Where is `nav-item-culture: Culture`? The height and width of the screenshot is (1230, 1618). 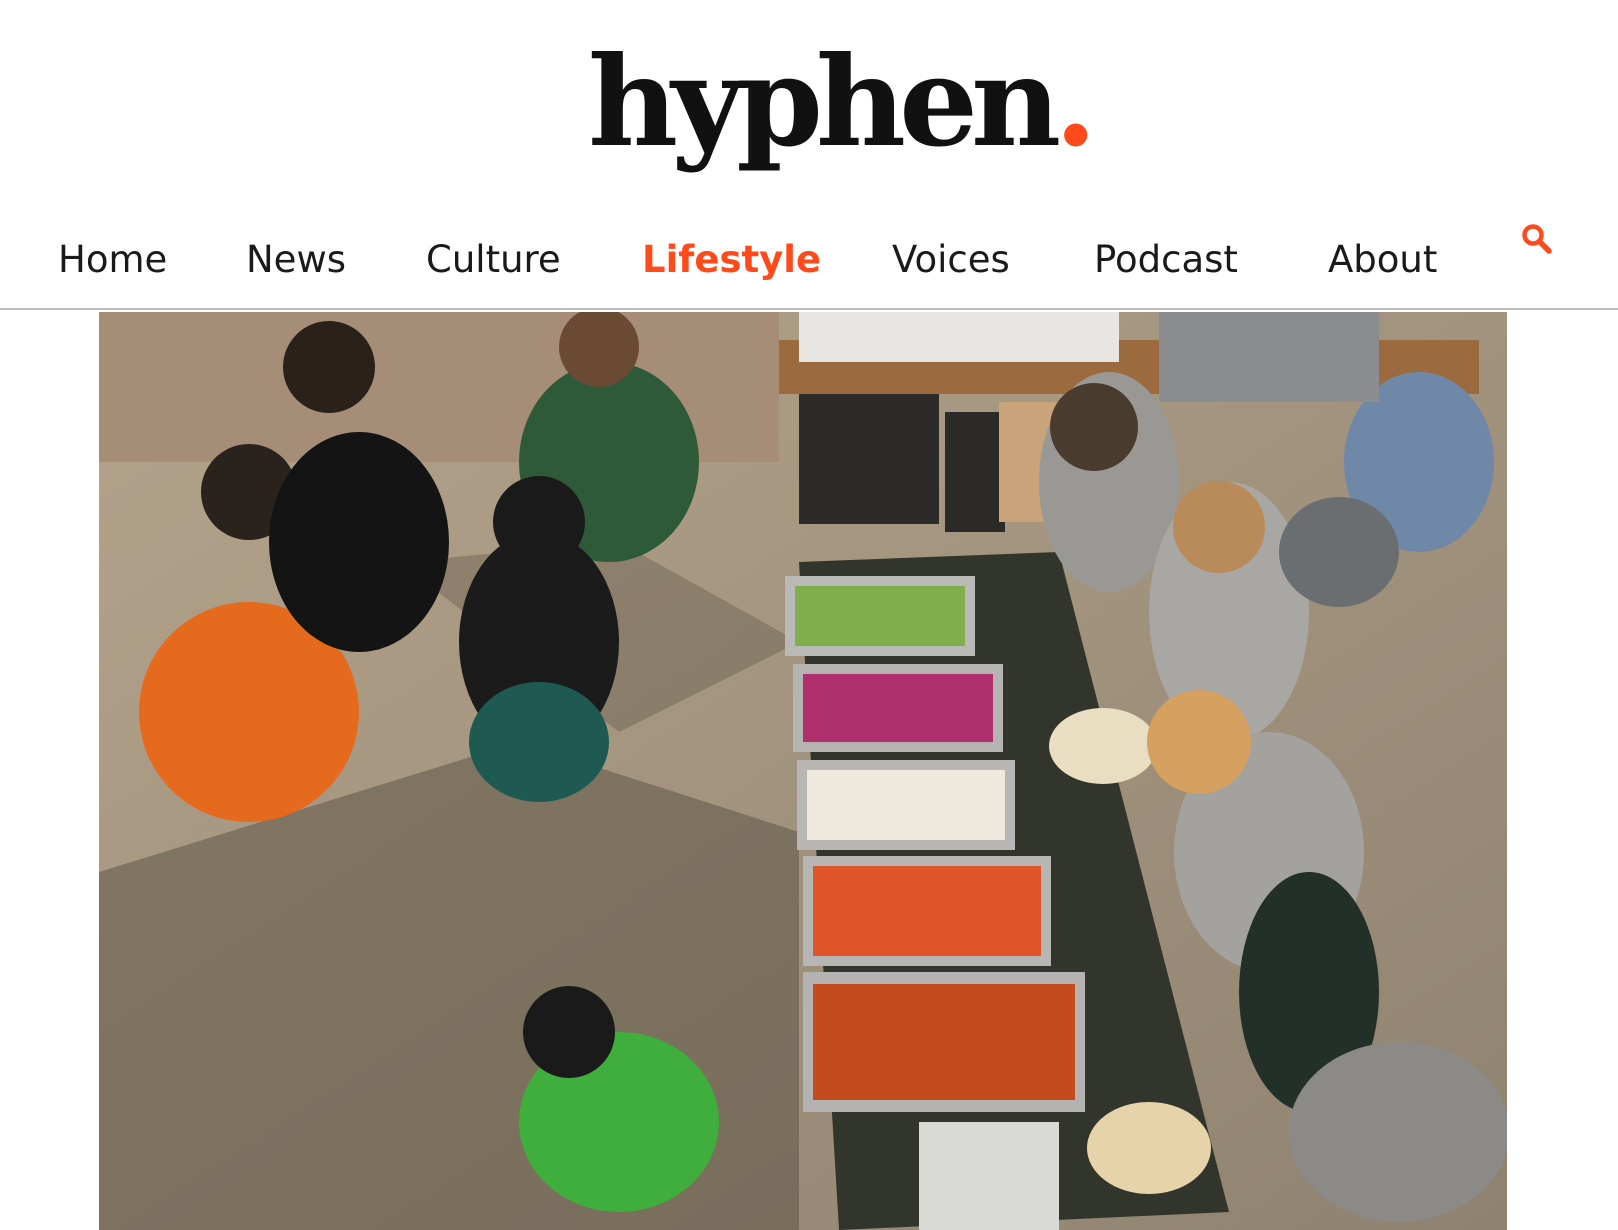
nav-item-culture: Culture is located at coordinates (493, 260).